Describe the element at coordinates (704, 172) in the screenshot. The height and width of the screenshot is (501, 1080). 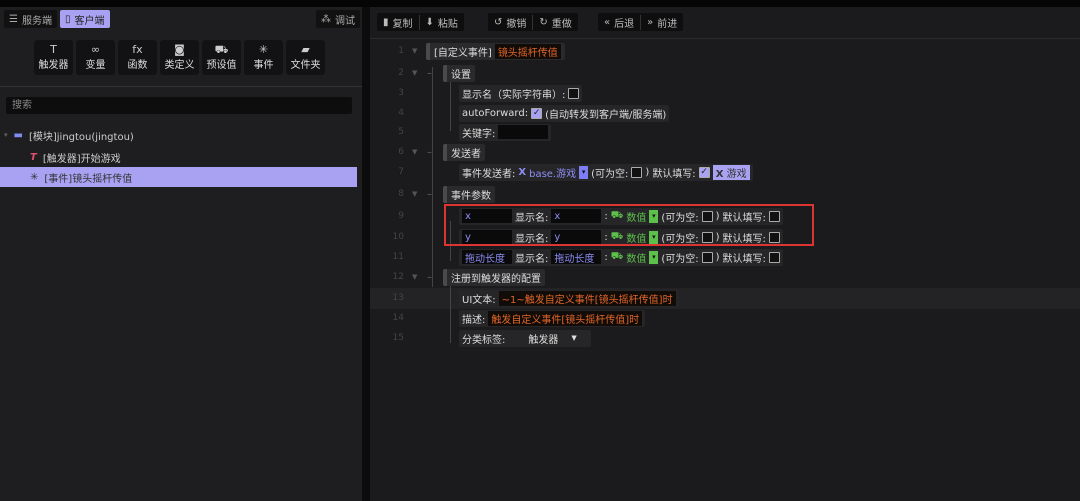
I see `default-checkbox: ✓` at that location.